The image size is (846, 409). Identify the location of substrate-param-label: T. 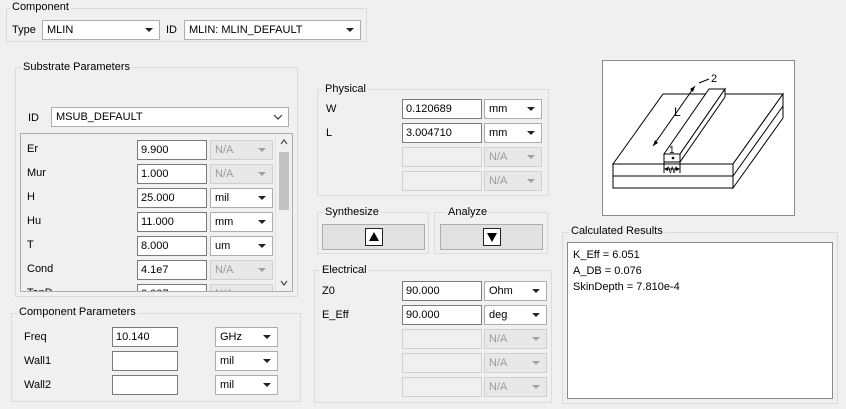
(30, 245).